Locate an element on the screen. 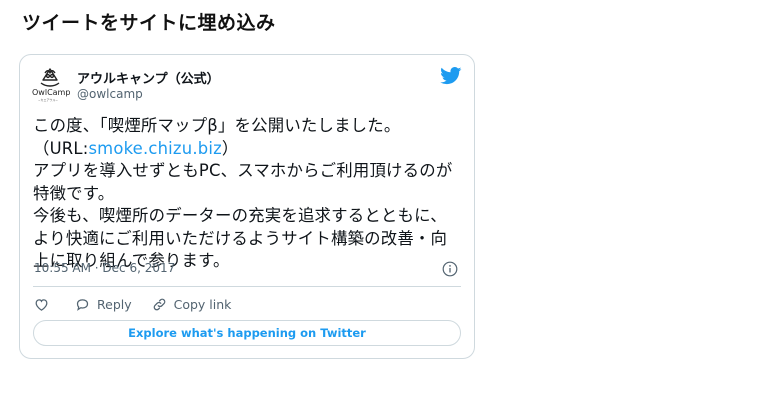 The height and width of the screenshot is (409, 768). tweet-text-line: 特徴です。 is located at coordinates (74, 193).